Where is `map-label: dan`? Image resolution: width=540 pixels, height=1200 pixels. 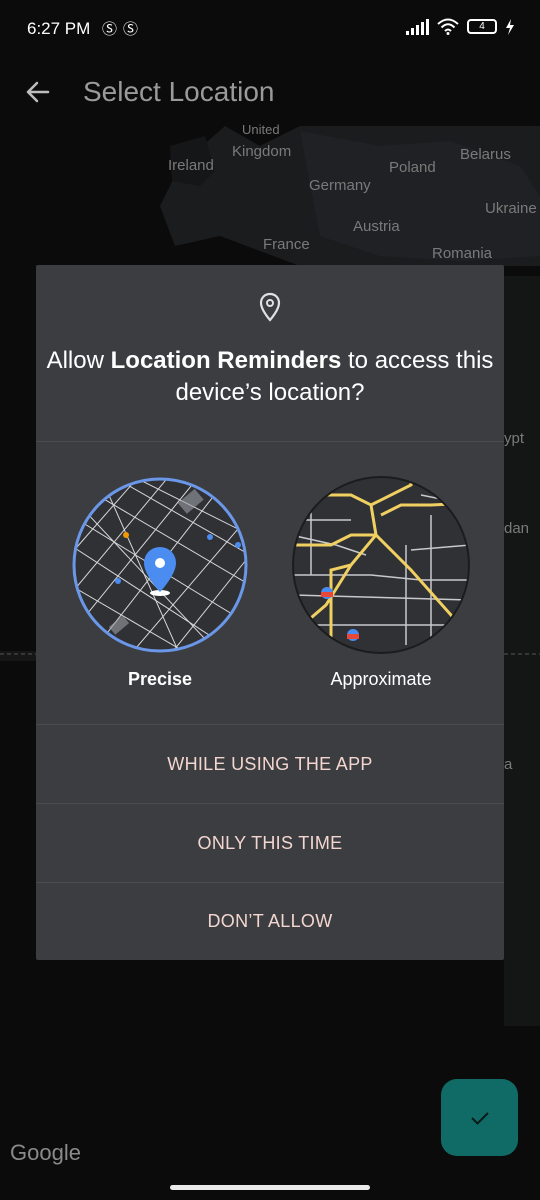 map-label: dan is located at coordinates (517, 528).